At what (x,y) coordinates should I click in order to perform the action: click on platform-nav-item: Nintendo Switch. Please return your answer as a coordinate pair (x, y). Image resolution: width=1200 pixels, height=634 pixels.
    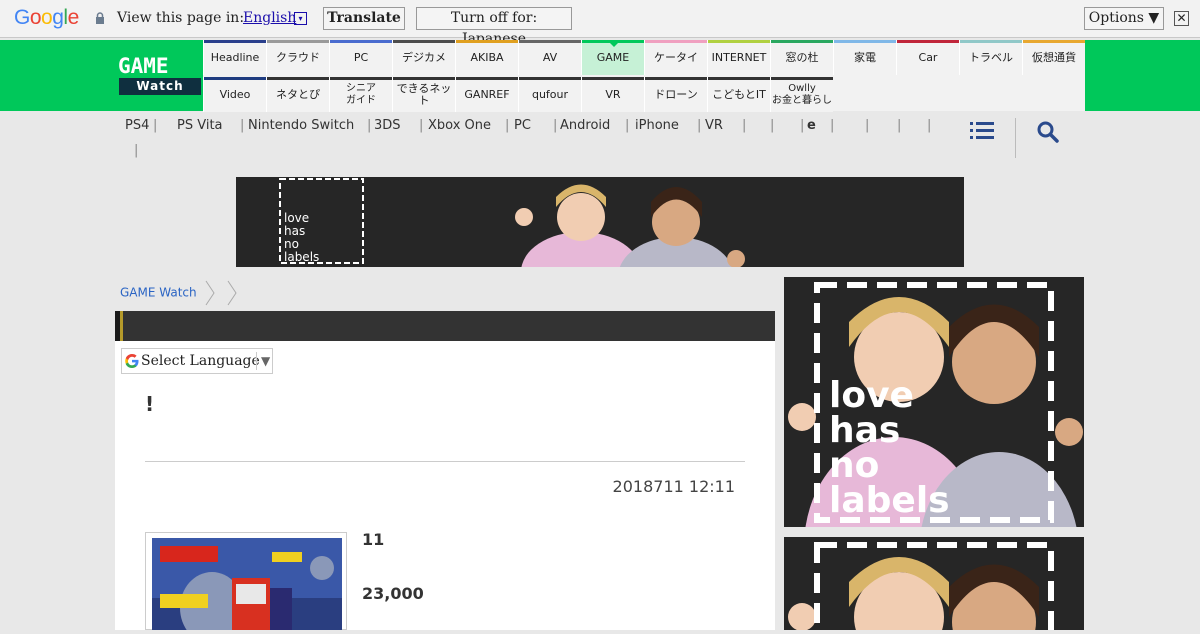
    Looking at the image, I should click on (301, 125).